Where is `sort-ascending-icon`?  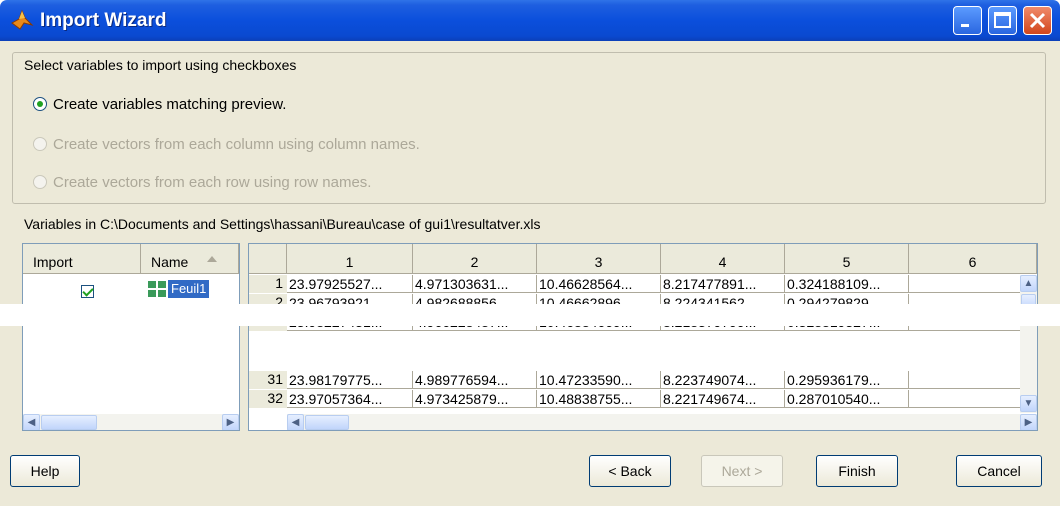 sort-ascending-icon is located at coordinates (212, 259).